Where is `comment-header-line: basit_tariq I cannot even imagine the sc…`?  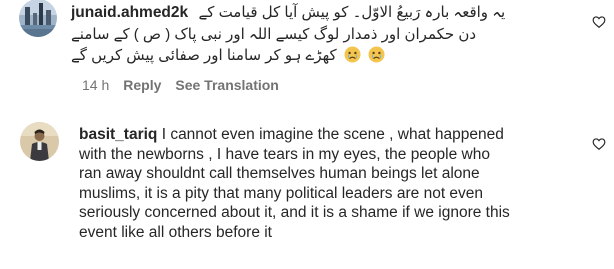
comment-header-line: basit_tariq I cannot even imagine the sc… is located at coordinates (339, 135).